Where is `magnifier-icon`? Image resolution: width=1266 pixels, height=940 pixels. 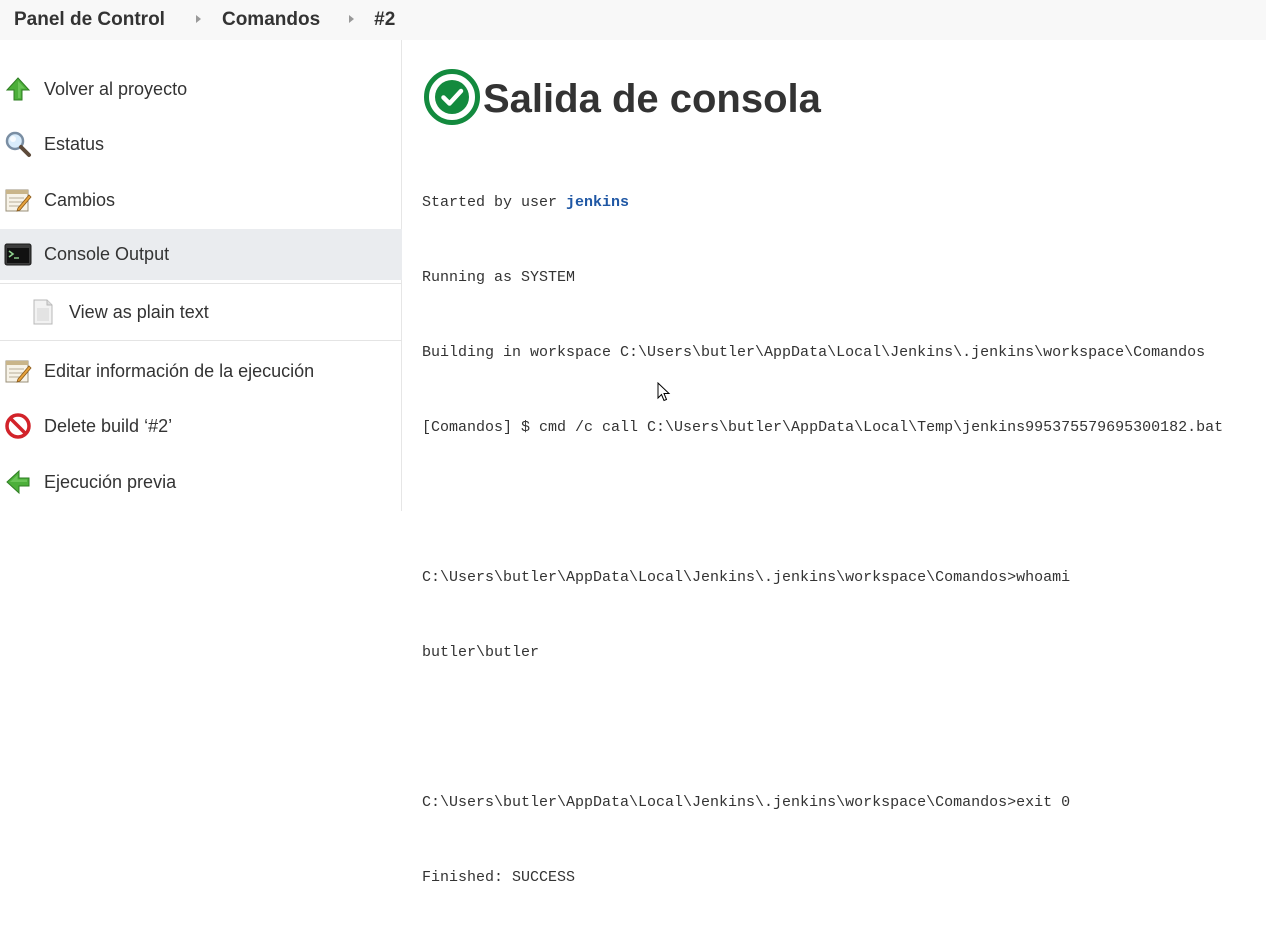 magnifier-icon is located at coordinates (18, 144).